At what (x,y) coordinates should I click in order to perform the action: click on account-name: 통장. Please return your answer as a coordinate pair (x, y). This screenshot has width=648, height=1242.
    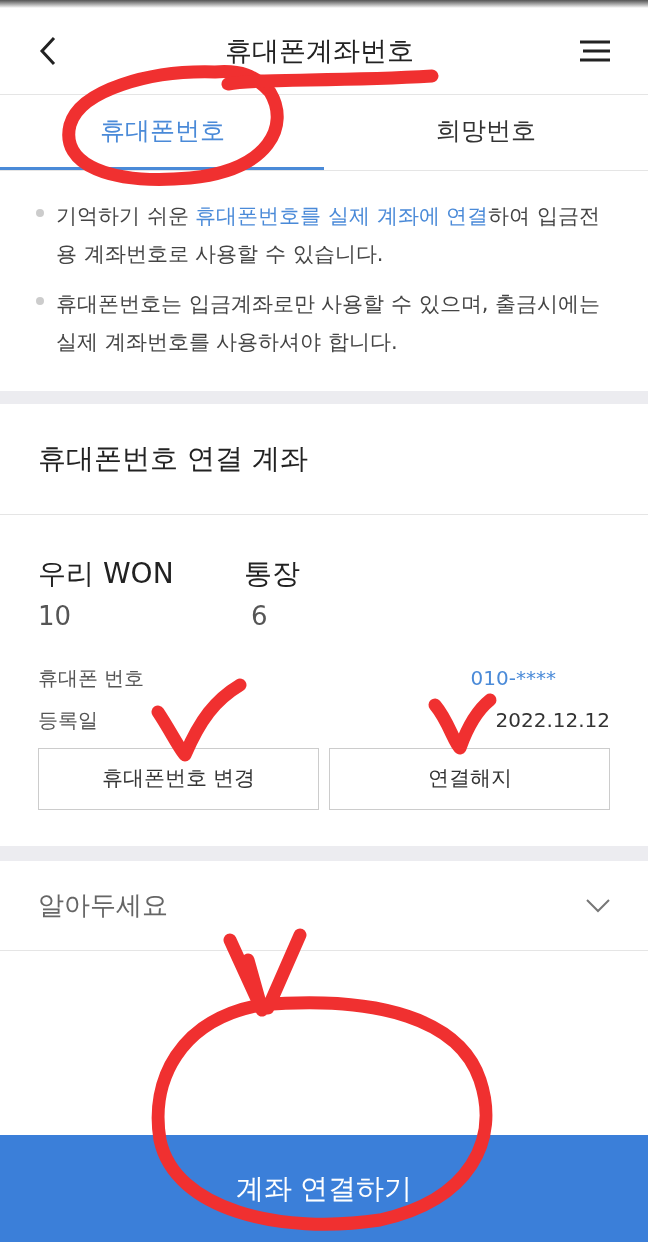
    Looking at the image, I should click on (271, 574).